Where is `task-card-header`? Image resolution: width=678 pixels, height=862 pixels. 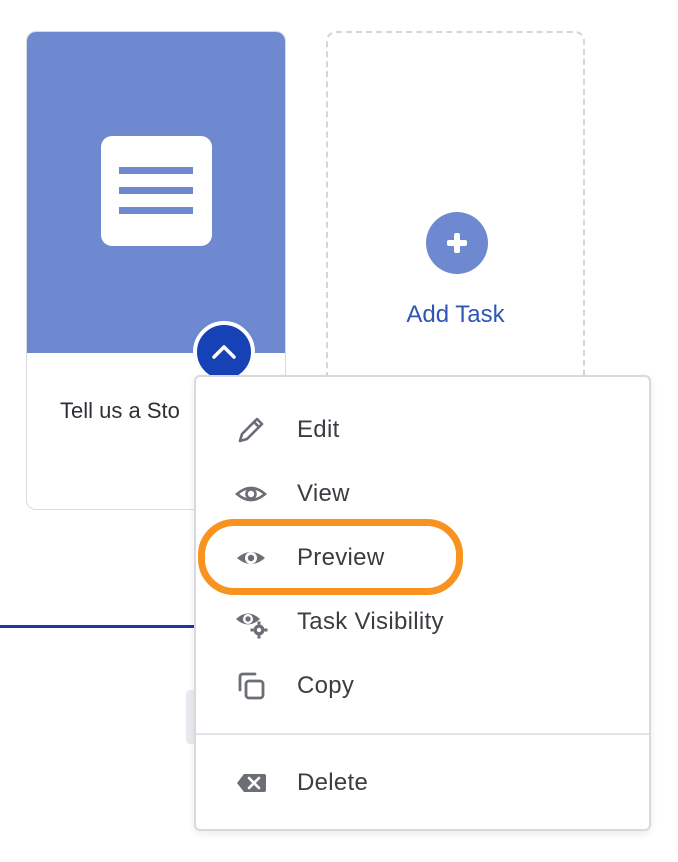 task-card-header is located at coordinates (156, 192).